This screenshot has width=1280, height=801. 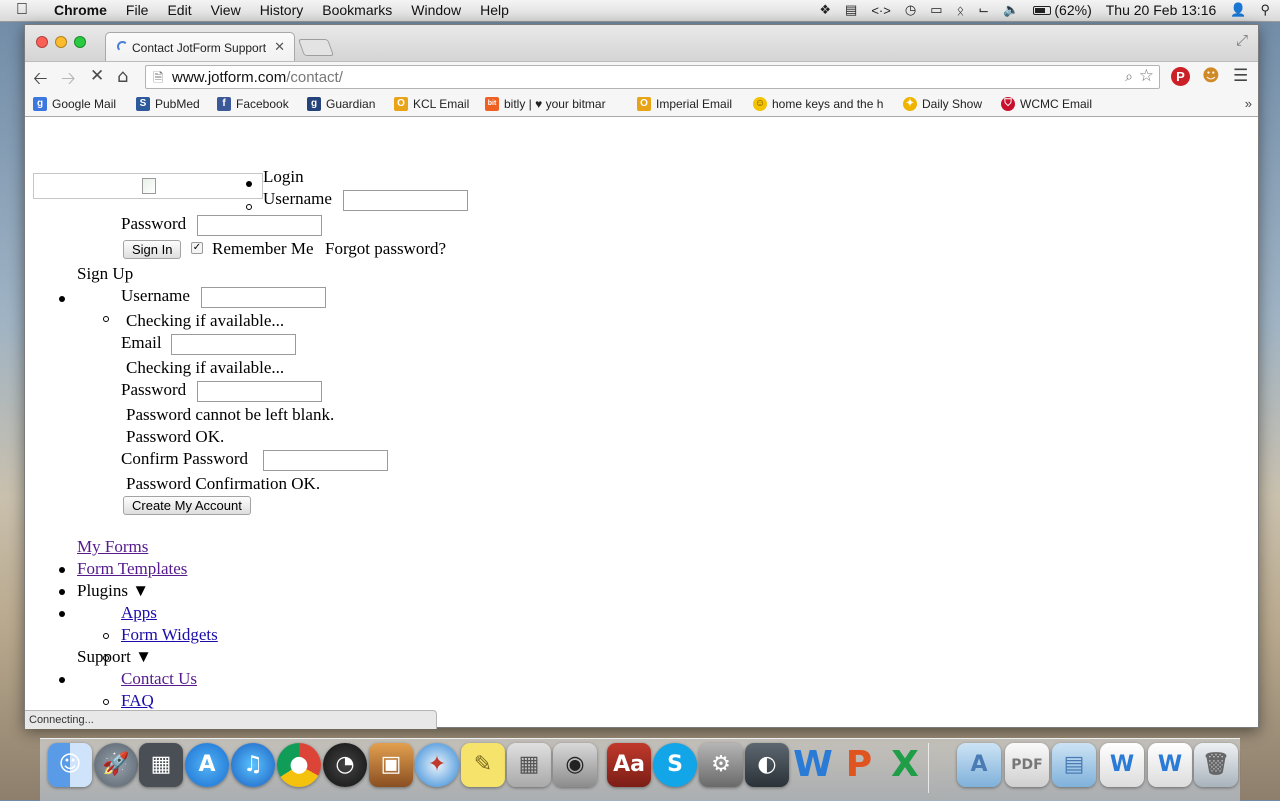 I want to click on nav-my-forms-link: My Forms, so click(x=112, y=547).